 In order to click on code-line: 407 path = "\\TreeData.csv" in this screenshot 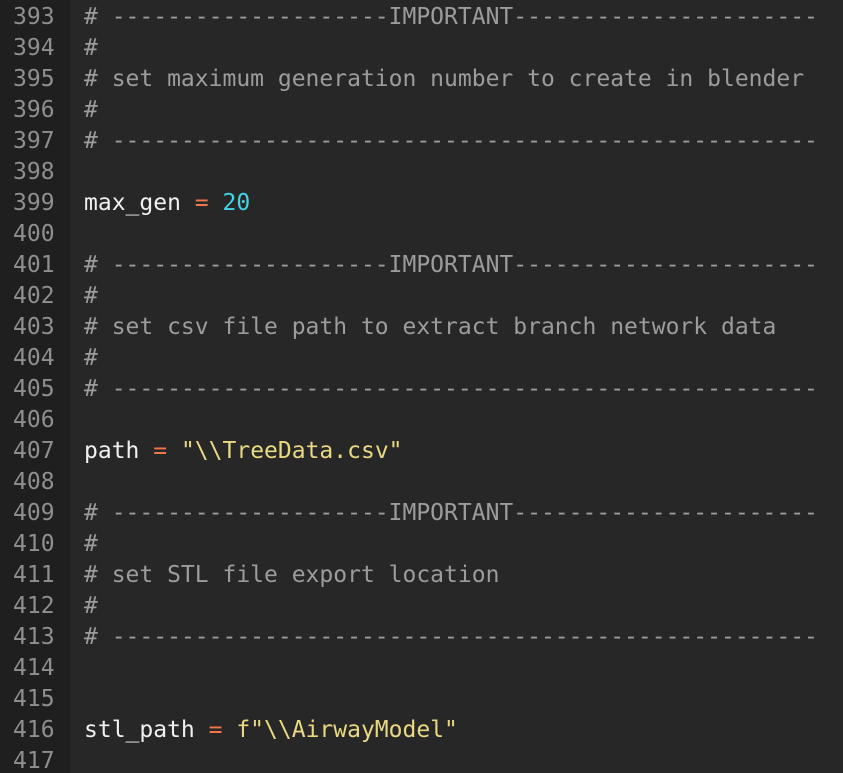, I will do `click(421, 451)`.